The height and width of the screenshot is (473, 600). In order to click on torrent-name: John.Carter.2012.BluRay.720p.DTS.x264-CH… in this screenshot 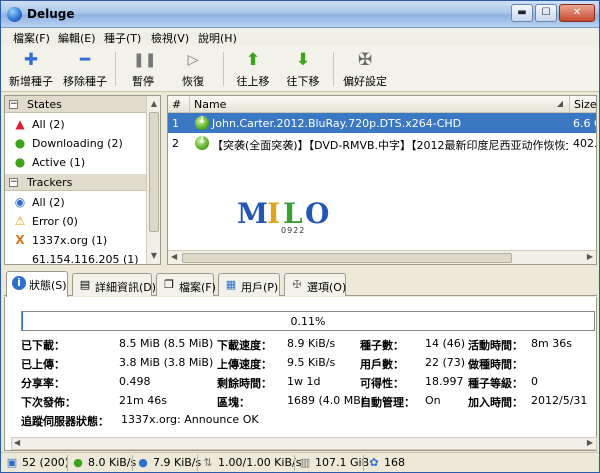, I will do `click(337, 123)`.